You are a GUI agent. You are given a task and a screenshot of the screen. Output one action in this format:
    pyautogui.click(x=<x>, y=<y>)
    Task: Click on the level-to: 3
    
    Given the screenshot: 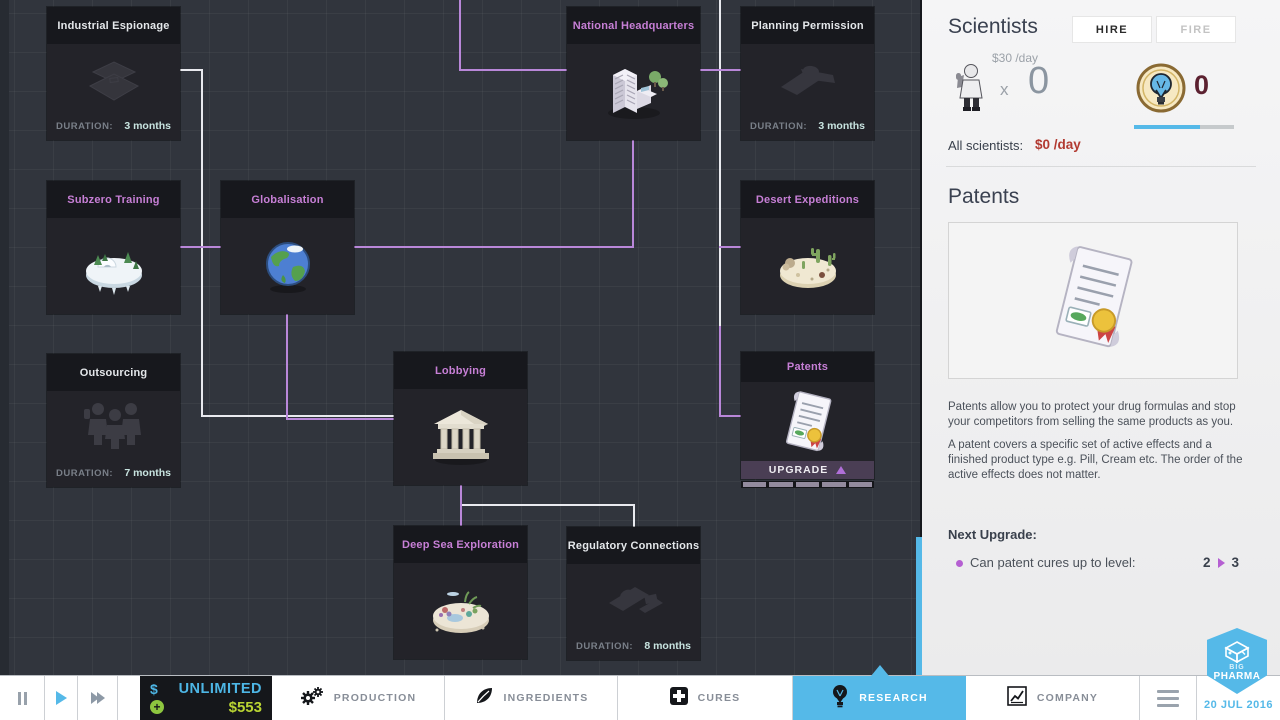 What is the action you would take?
    pyautogui.click(x=1235, y=562)
    